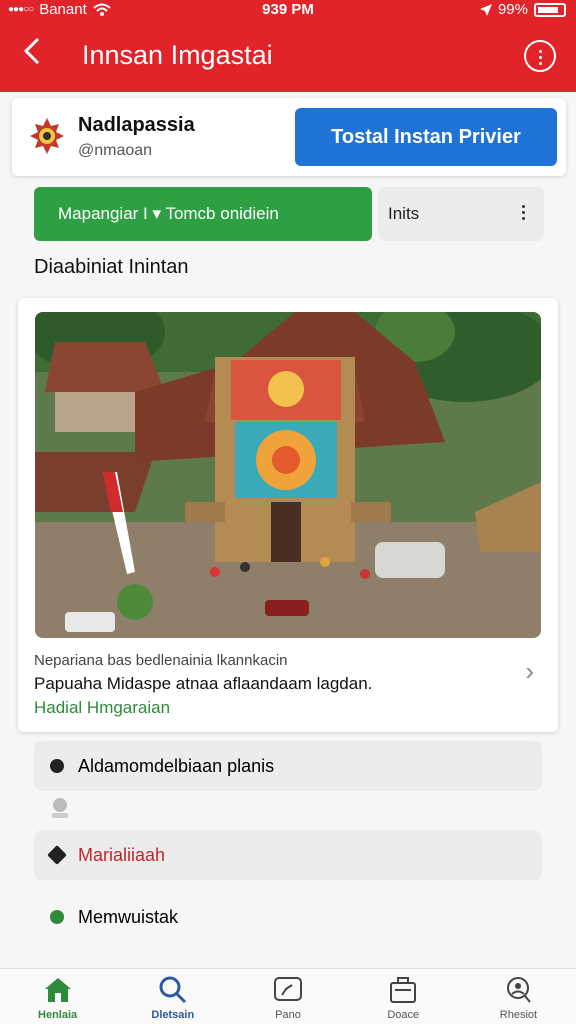 The image size is (576, 1024). I want to click on leaf-icon, so click(57, 917).